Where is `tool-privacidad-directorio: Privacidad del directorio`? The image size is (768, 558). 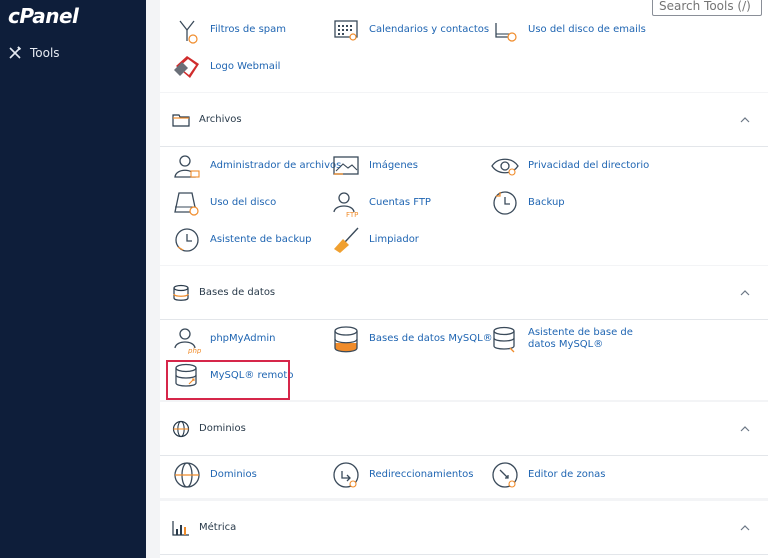 tool-privacidad-directorio: Privacidad del directorio is located at coordinates (569, 166).